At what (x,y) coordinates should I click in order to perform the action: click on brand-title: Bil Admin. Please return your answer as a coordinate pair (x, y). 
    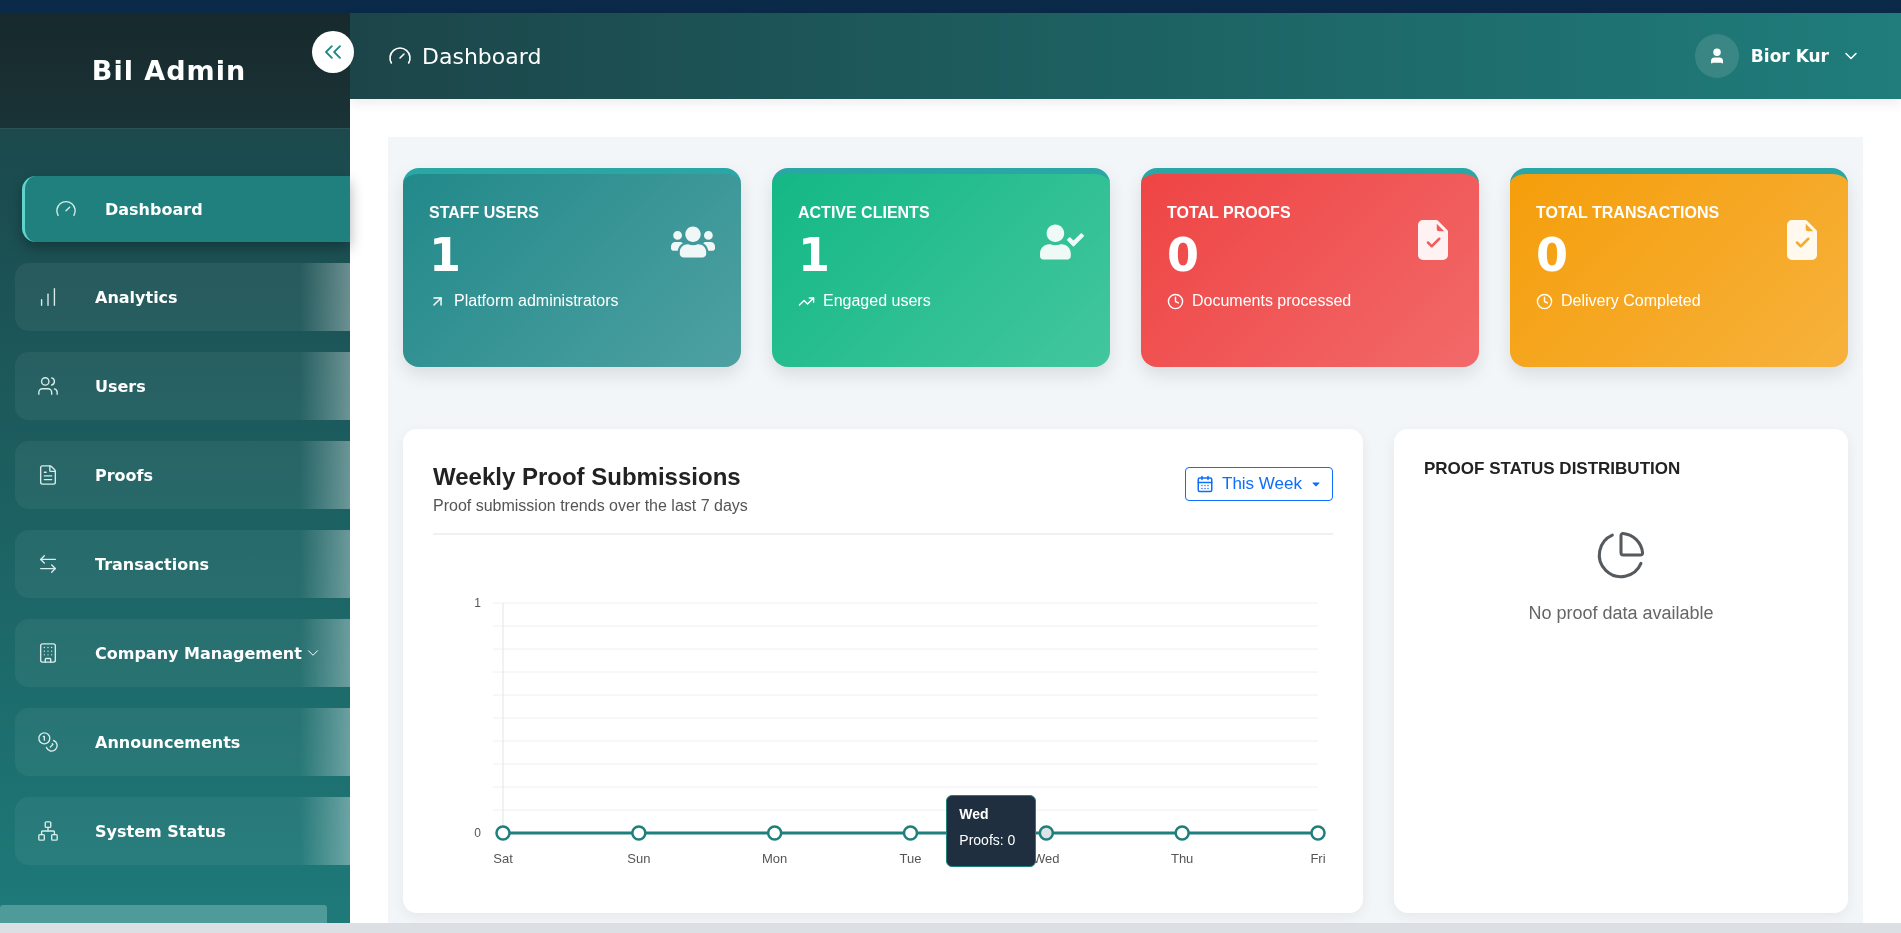
    Looking at the image, I should click on (169, 70).